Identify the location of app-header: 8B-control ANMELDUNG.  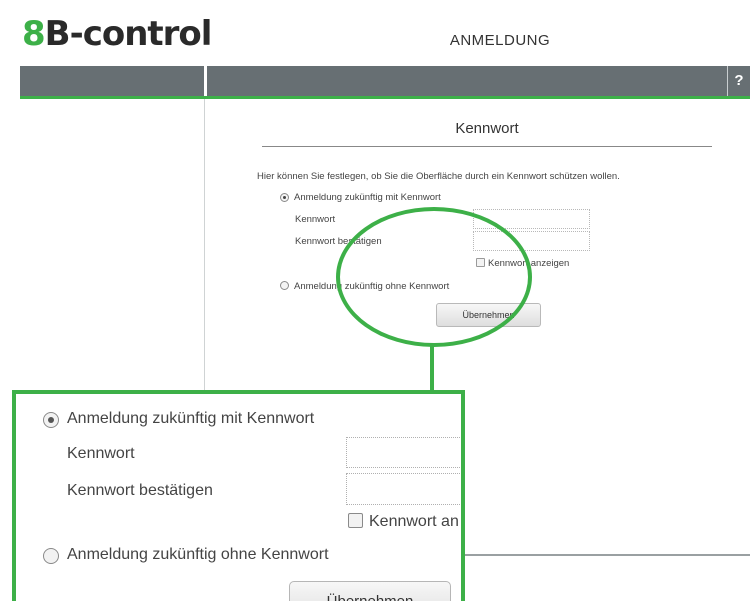
(375, 33).